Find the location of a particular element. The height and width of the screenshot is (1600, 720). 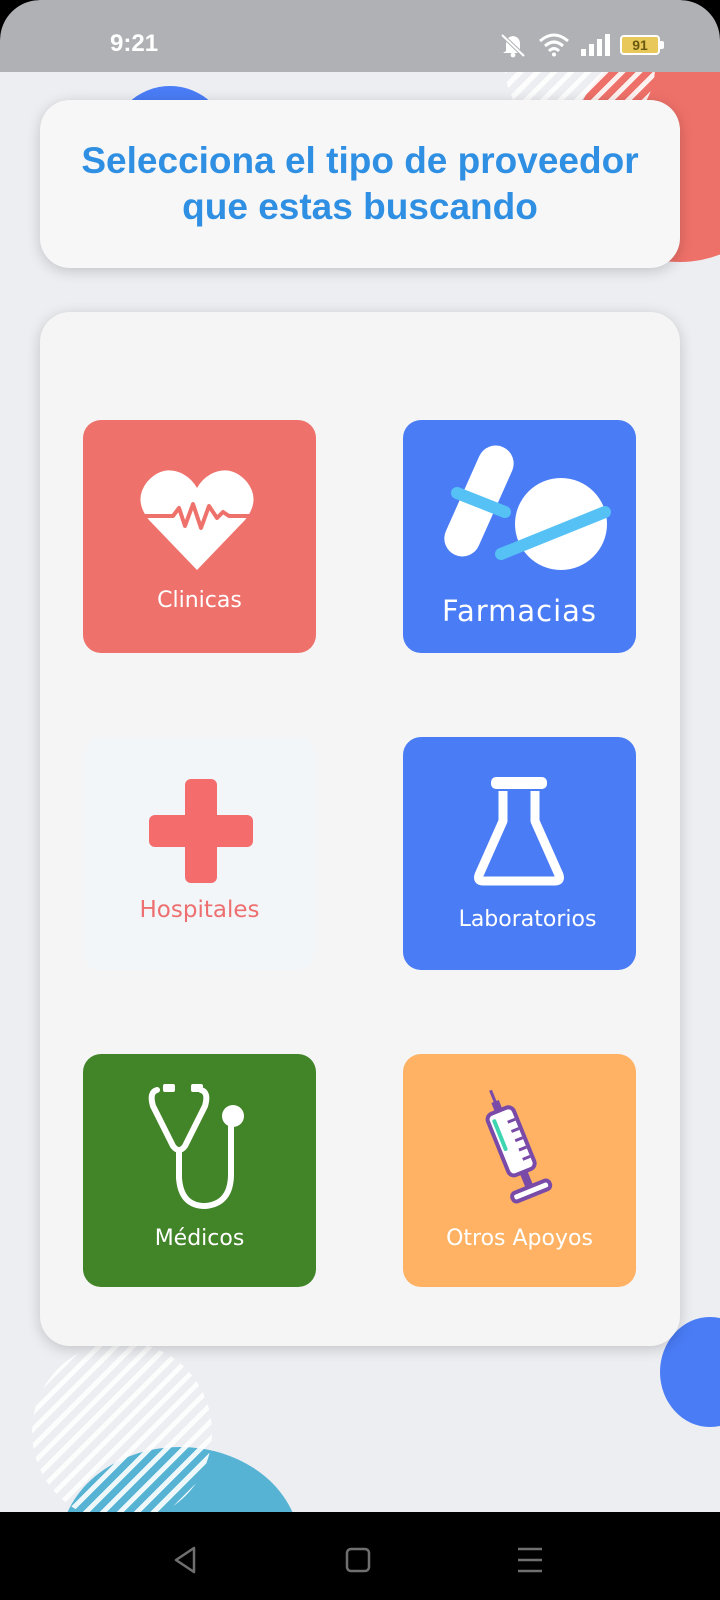

farmacias-tile: Farmacias is located at coordinates (519, 536).